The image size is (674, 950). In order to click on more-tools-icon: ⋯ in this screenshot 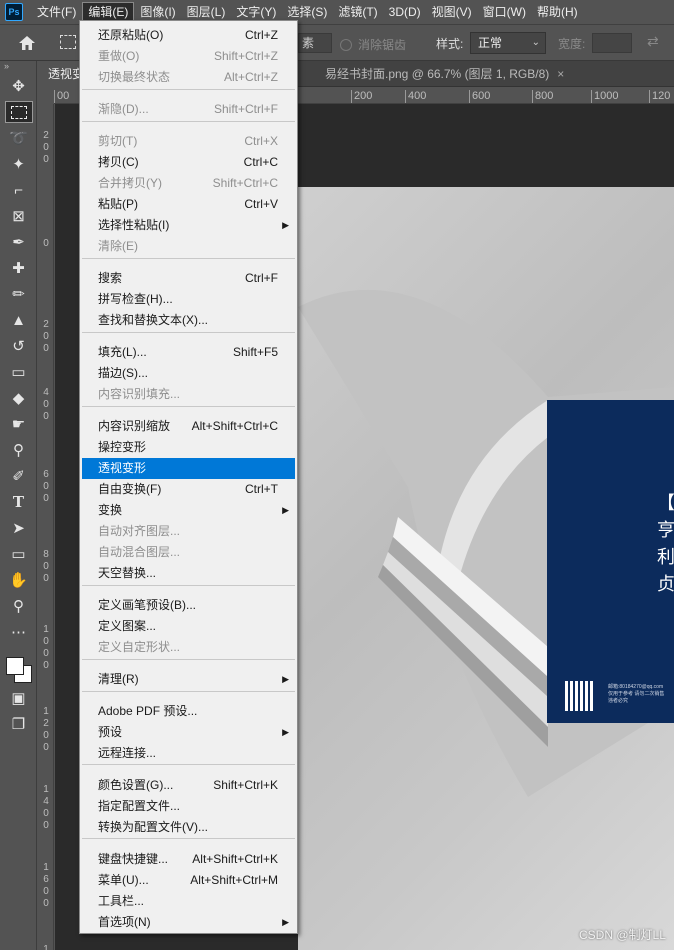, I will do `click(18, 632)`.